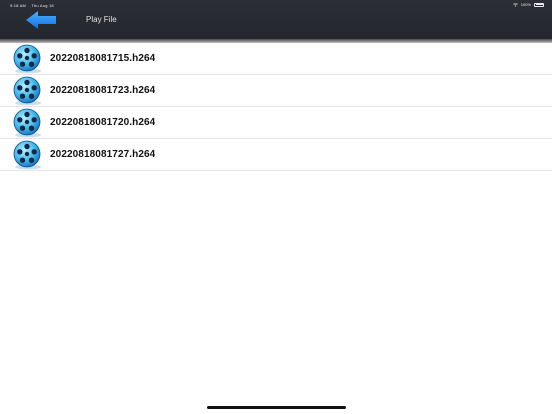  I want to click on file-name: 20220818081727.h264, so click(103, 154).